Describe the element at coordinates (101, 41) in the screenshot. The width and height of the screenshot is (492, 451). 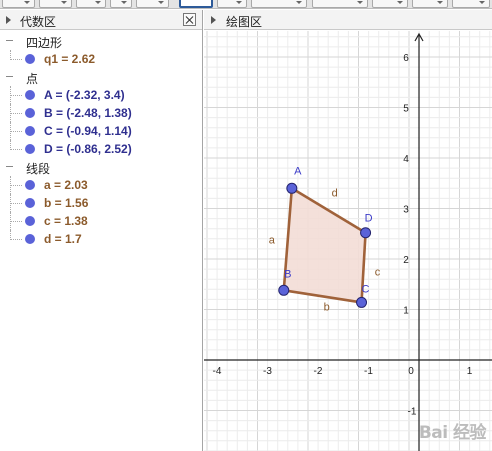
I see `algebra-group: 四边形` at that location.